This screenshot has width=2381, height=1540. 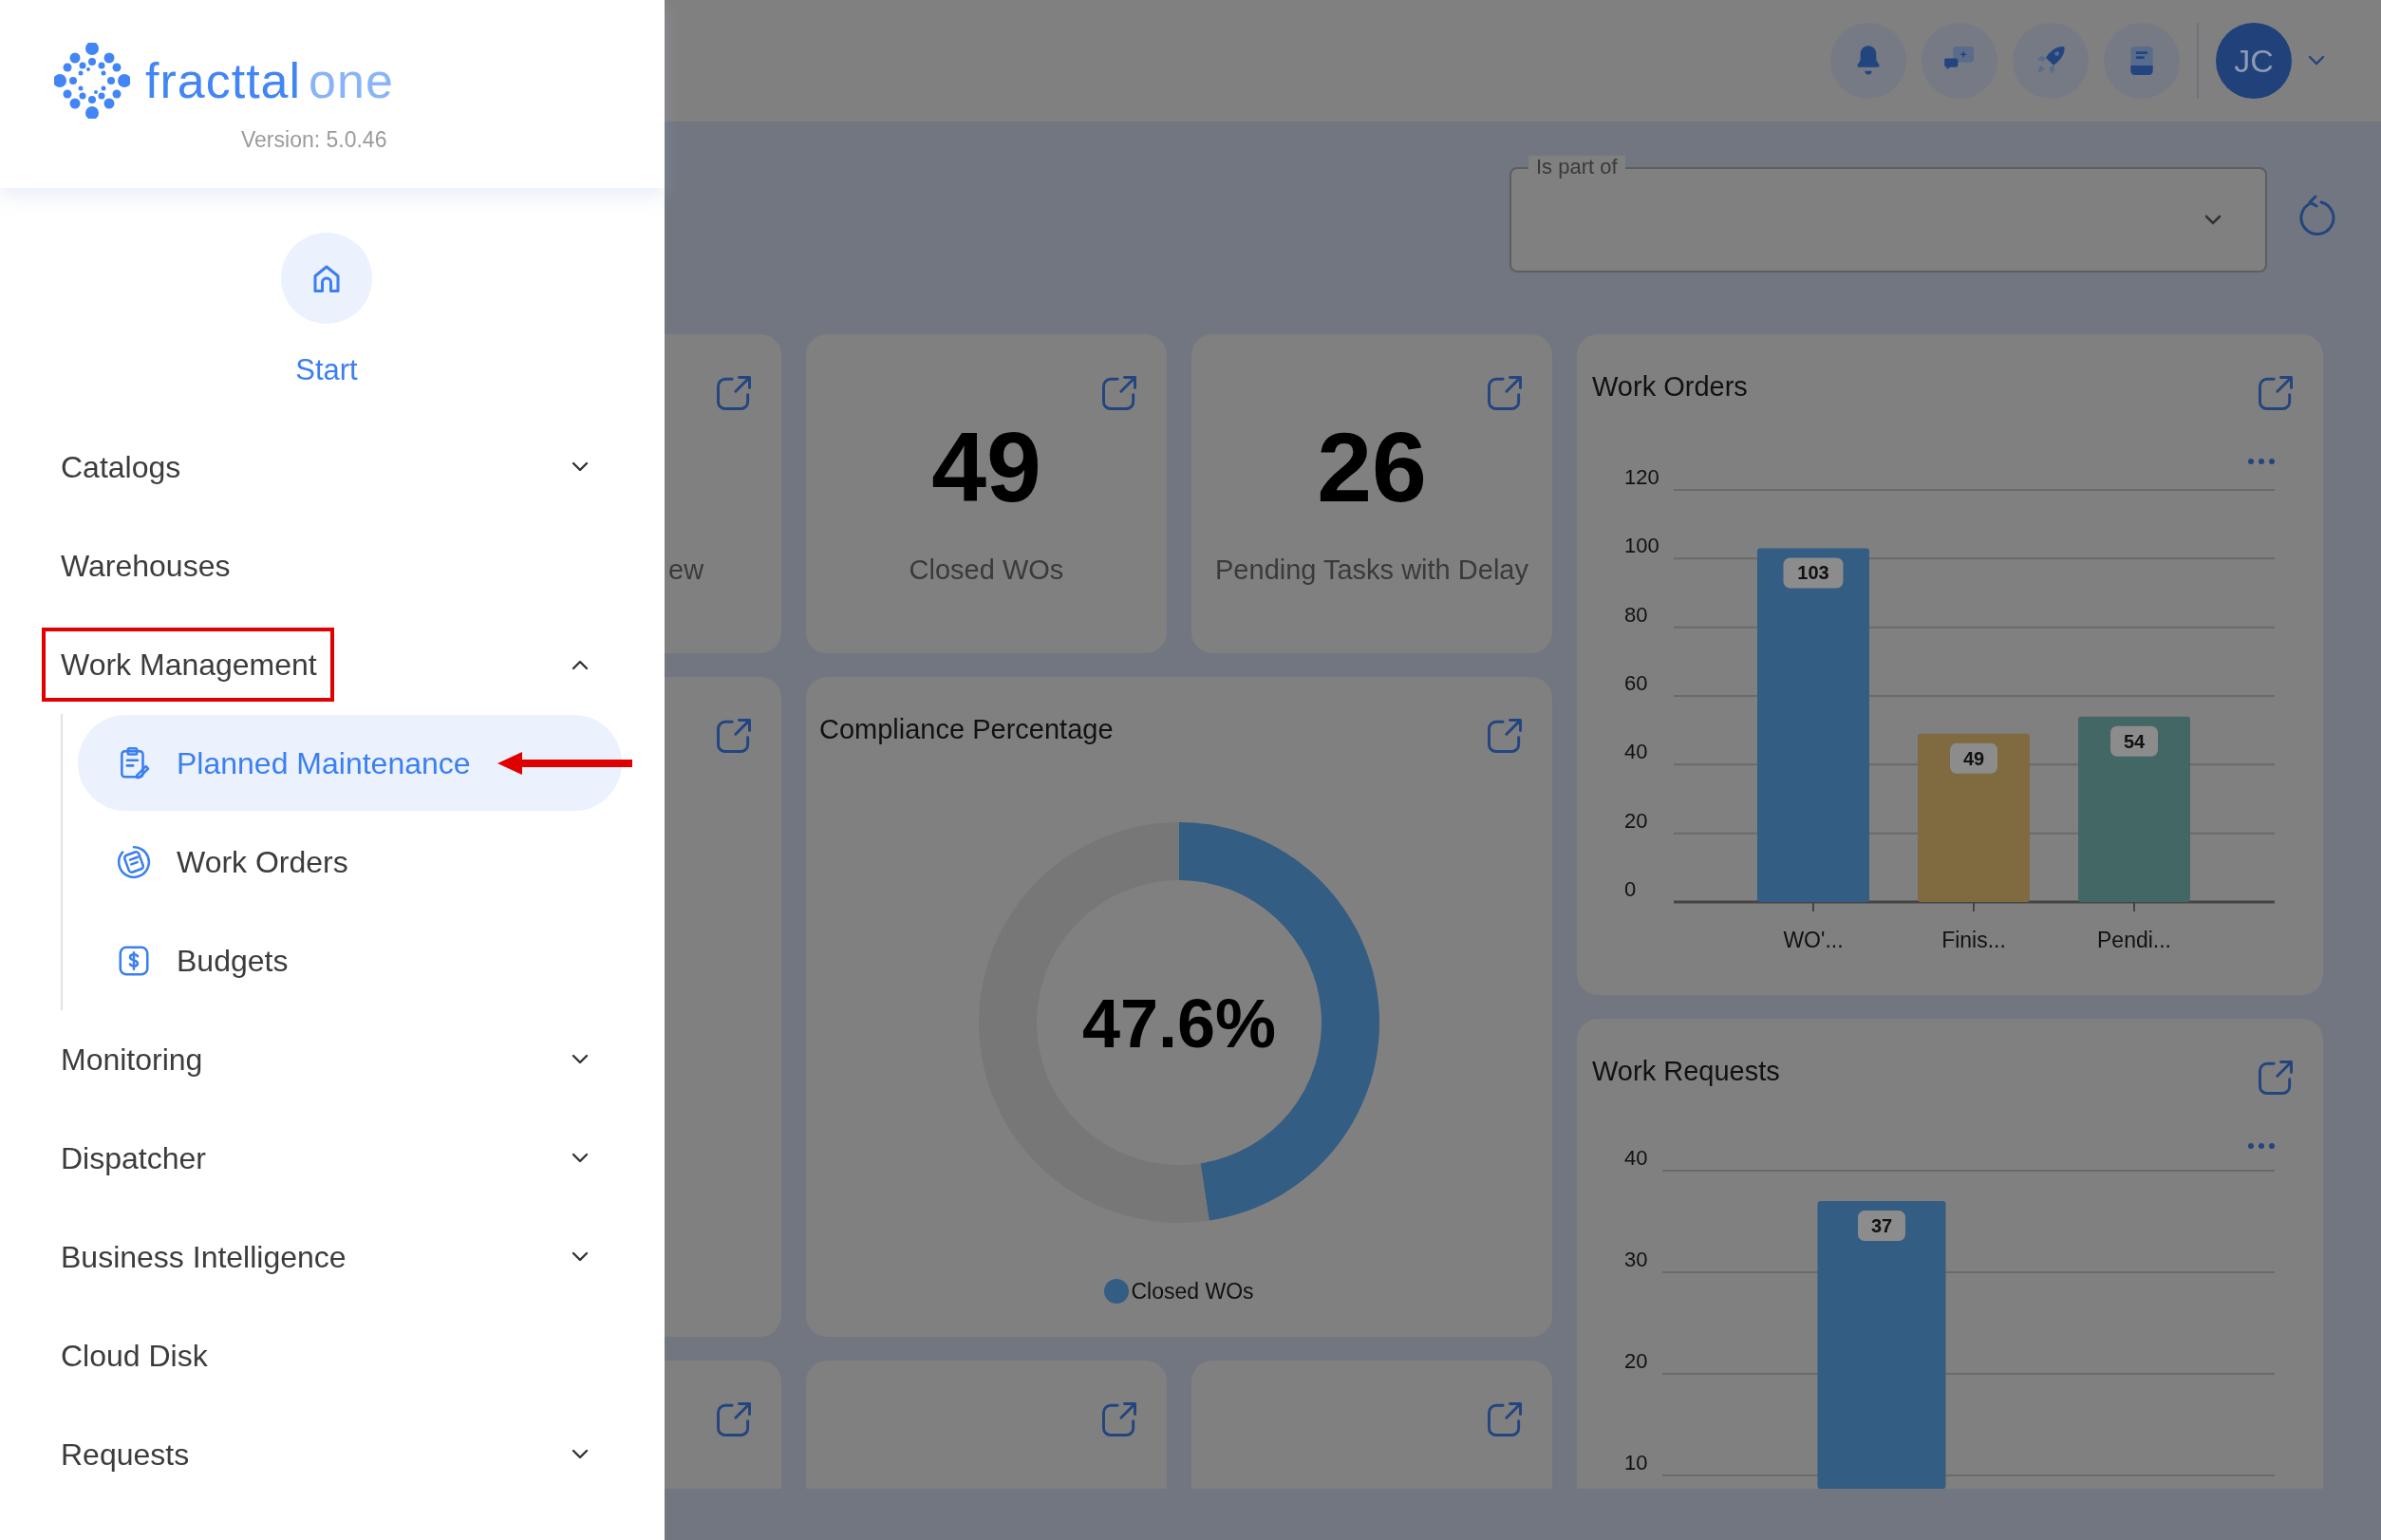 I want to click on submenu-item: Budgets, so click(x=350, y=960).